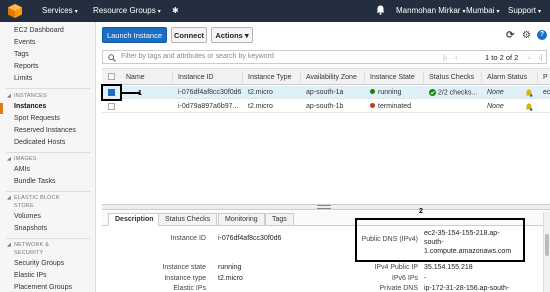 This screenshot has height=292, width=550. What do you see at coordinates (445, 57) in the screenshot?
I see `pager-first-icon: |‹` at bounding box center [445, 57].